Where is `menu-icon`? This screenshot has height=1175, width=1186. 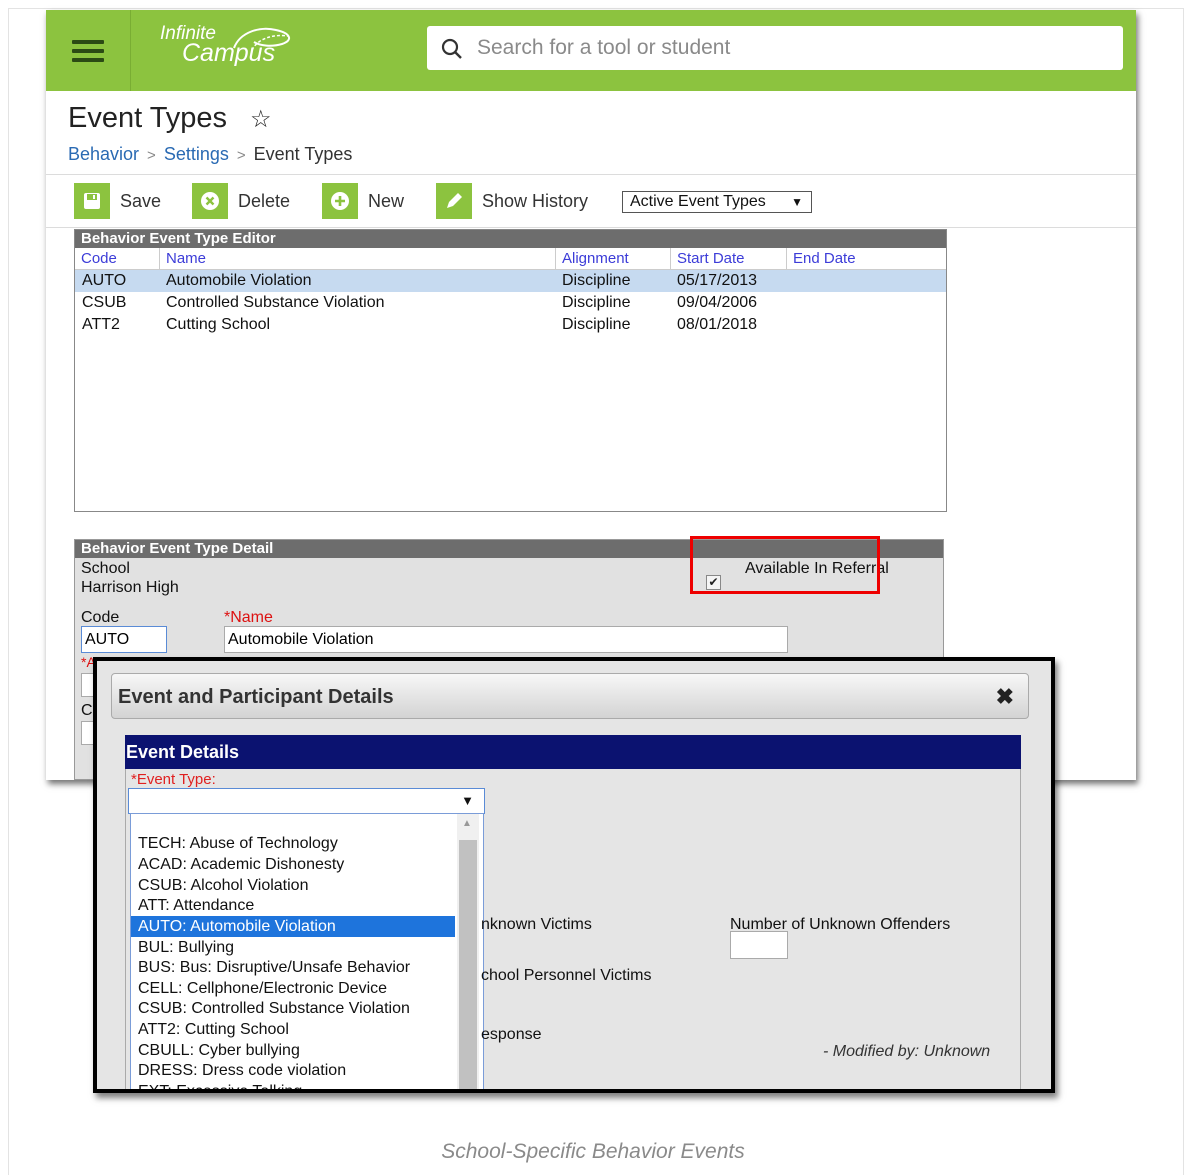 menu-icon is located at coordinates (88, 50).